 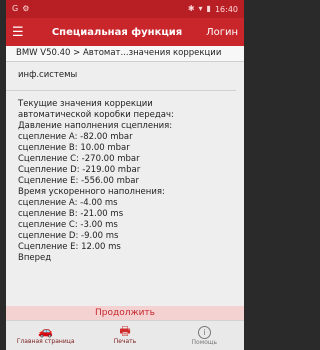 I want to click on car-icon: 🚗, so click(x=46, y=331).